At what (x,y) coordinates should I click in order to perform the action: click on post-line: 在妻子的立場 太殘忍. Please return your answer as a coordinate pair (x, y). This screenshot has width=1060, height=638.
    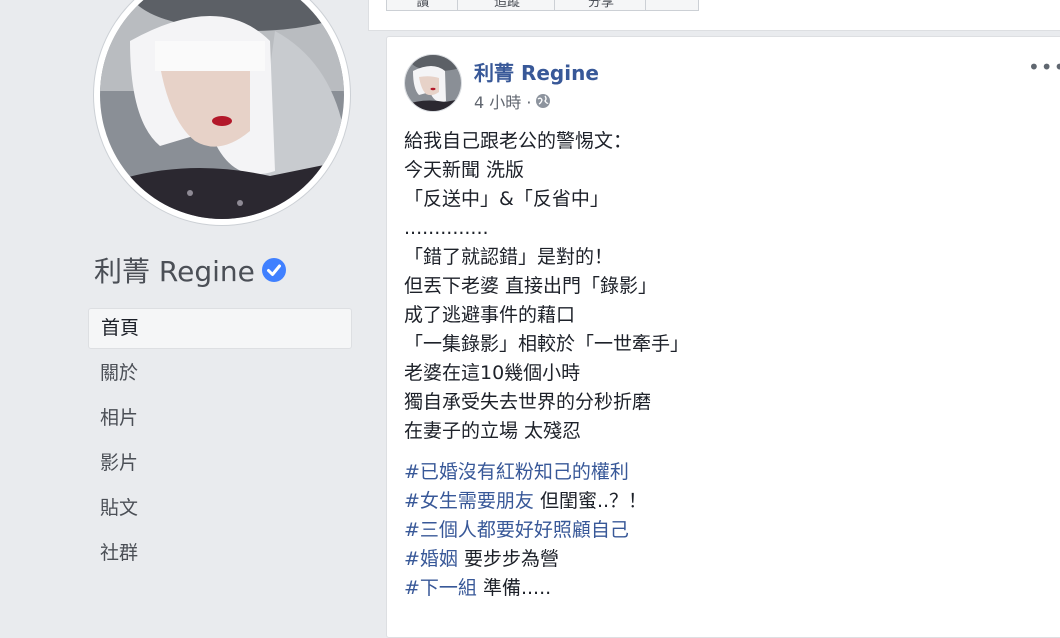
    Looking at the image, I should click on (493, 431).